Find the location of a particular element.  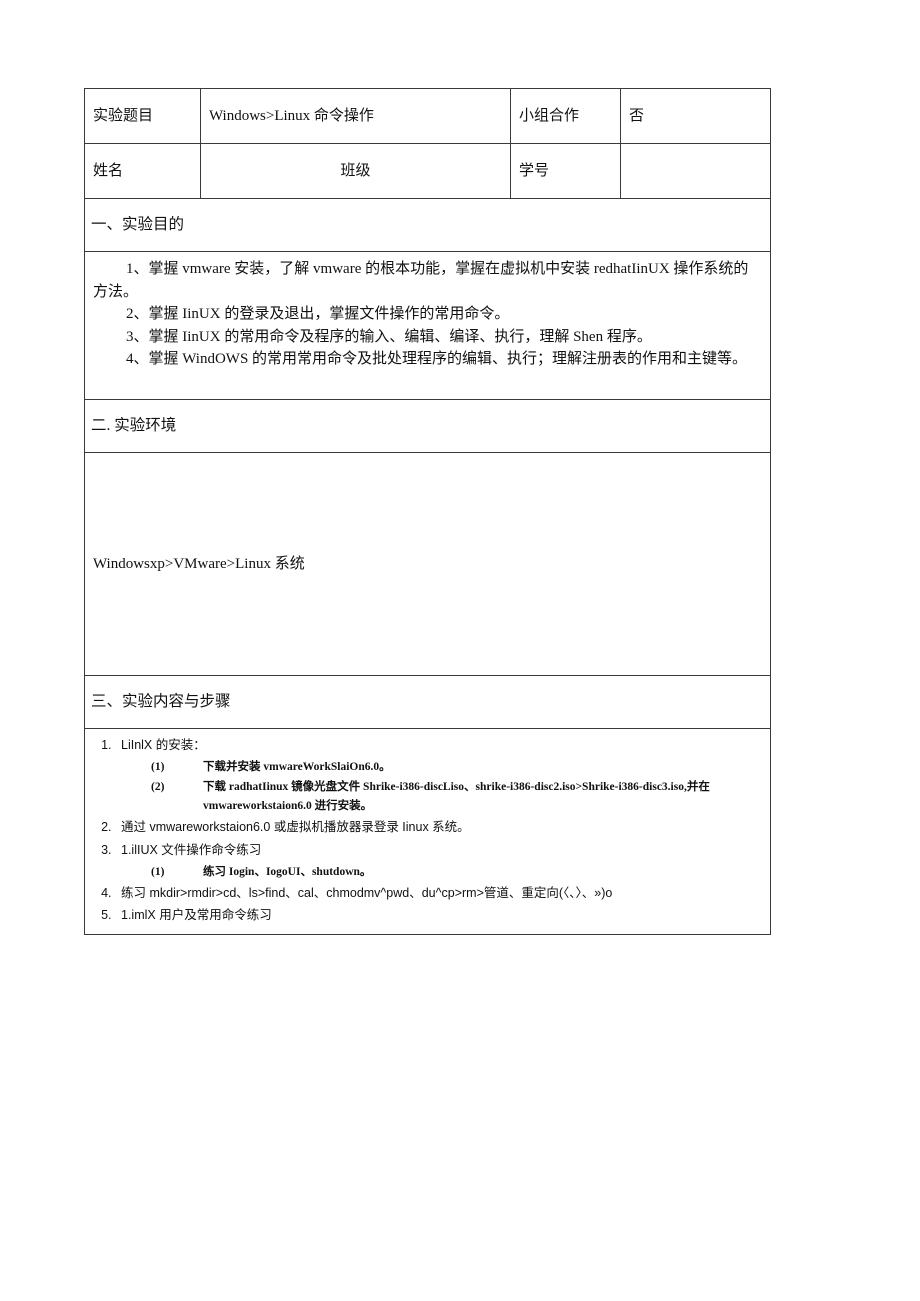

step-text: 1.imlX 用户及常用命令练习 is located at coordinates (196, 915).